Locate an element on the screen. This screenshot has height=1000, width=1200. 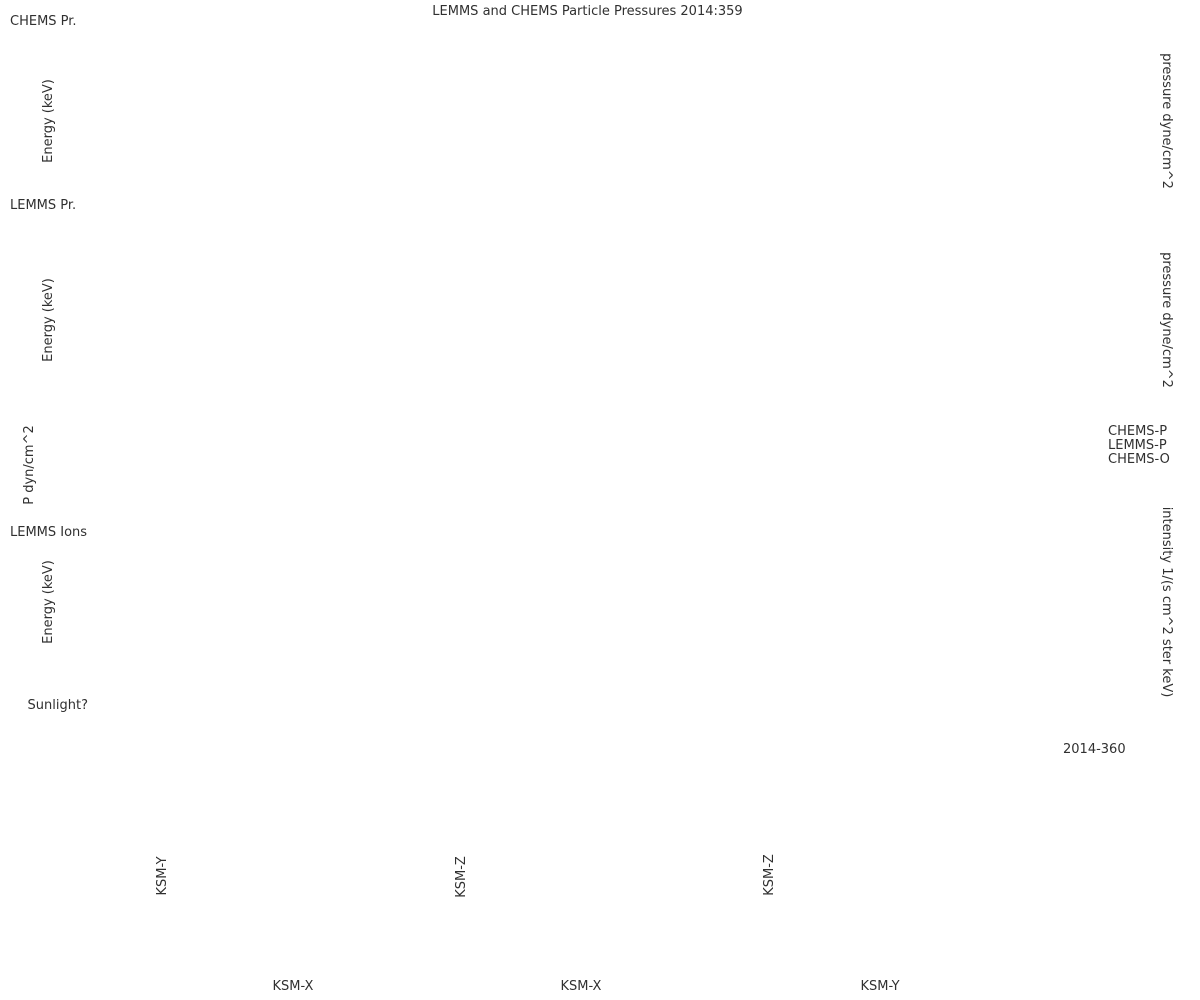
lemms-energy-axis-label: Energy (keV) is located at coordinates (48, 320).